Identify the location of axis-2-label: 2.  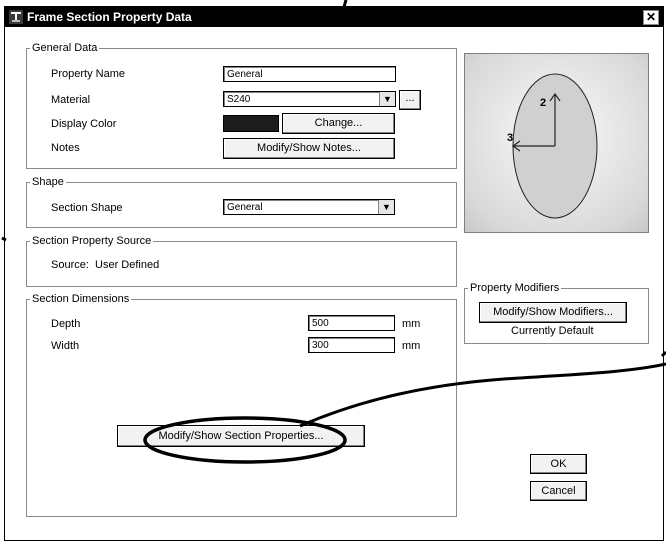
(543, 103).